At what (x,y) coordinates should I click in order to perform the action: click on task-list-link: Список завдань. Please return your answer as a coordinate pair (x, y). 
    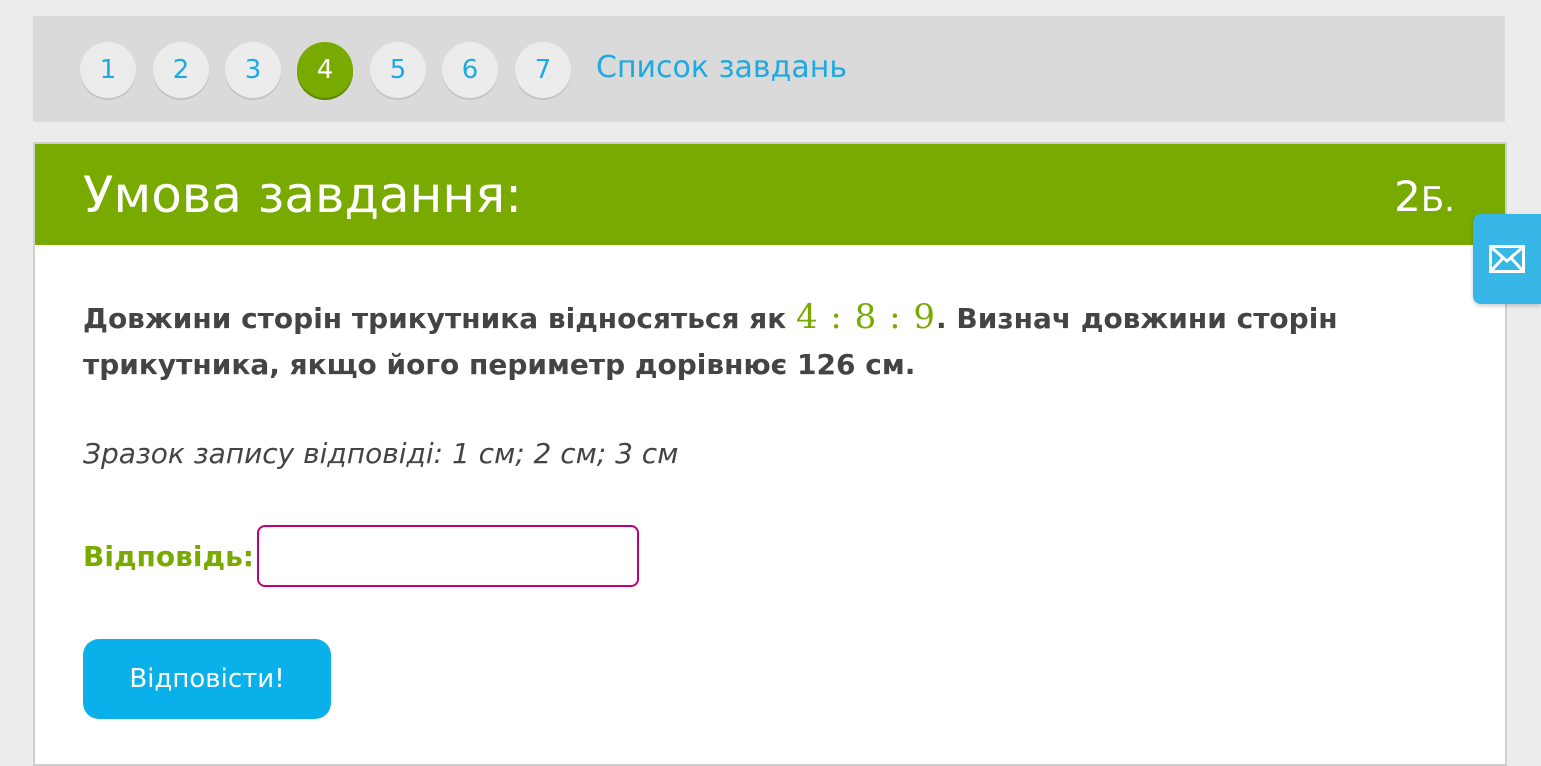
    Looking at the image, I should click on (721, 67).